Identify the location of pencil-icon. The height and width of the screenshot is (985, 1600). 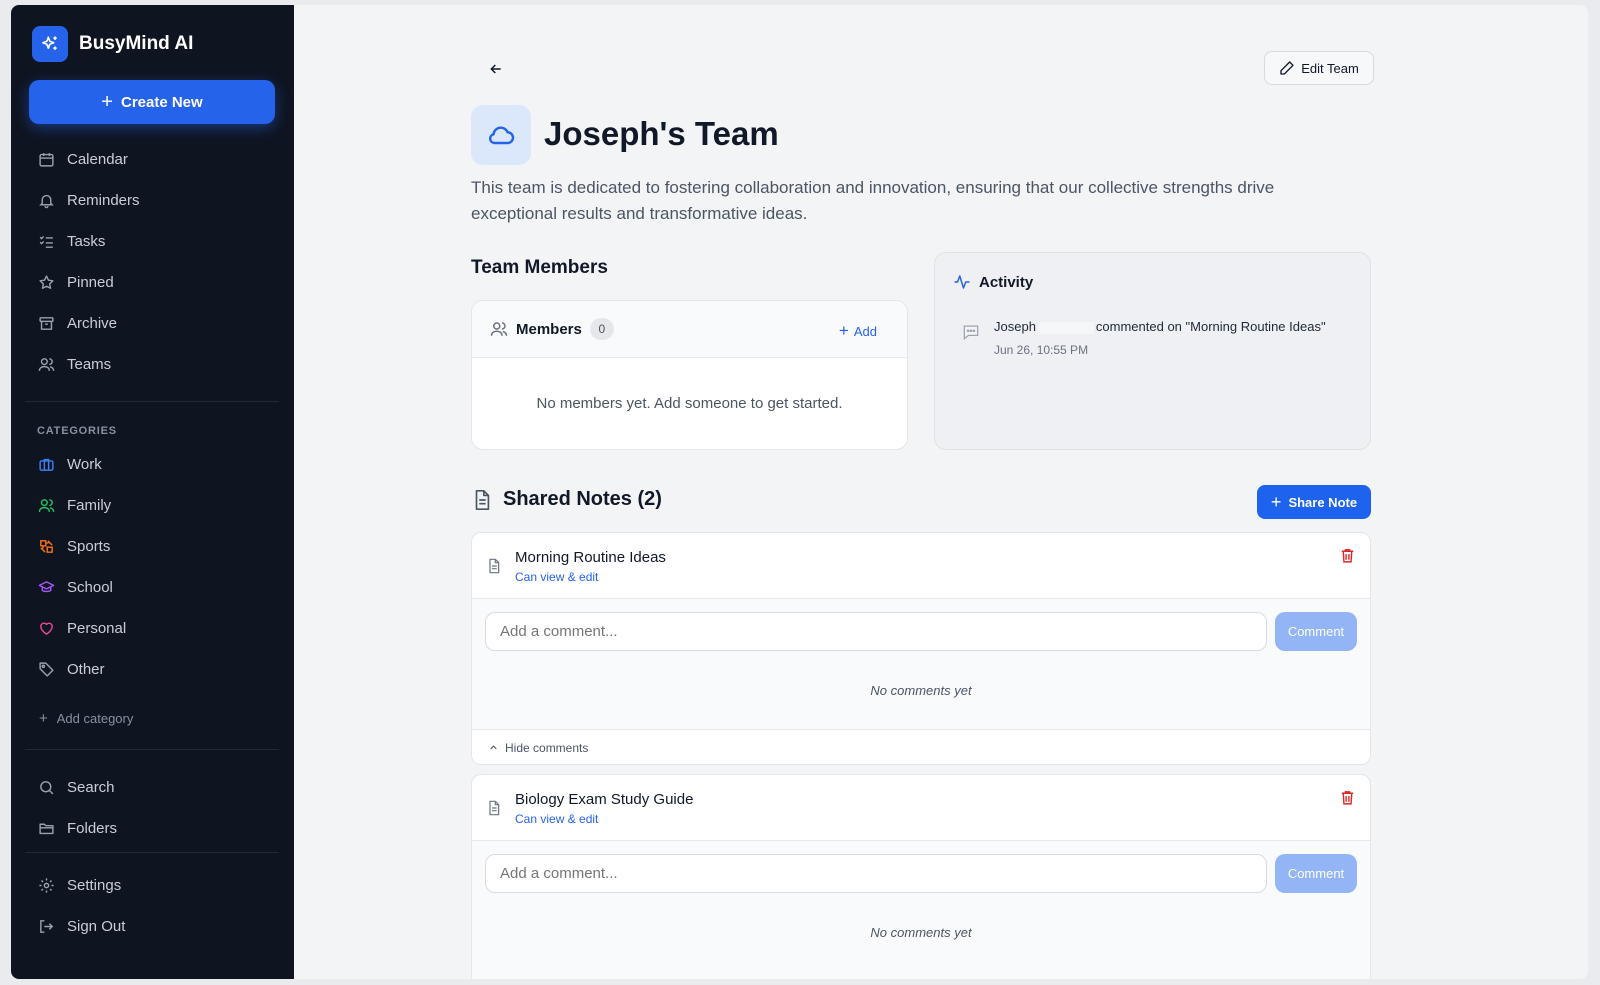
(1287, 68).